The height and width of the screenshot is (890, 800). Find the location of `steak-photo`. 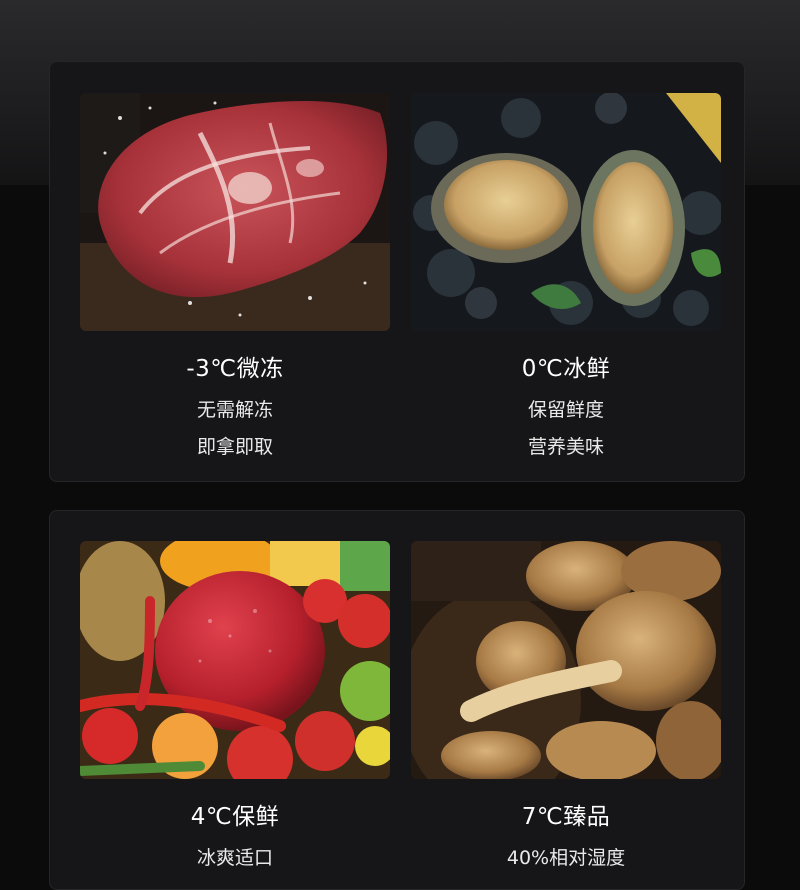

steak-photo is located at coordinates (235, 212).